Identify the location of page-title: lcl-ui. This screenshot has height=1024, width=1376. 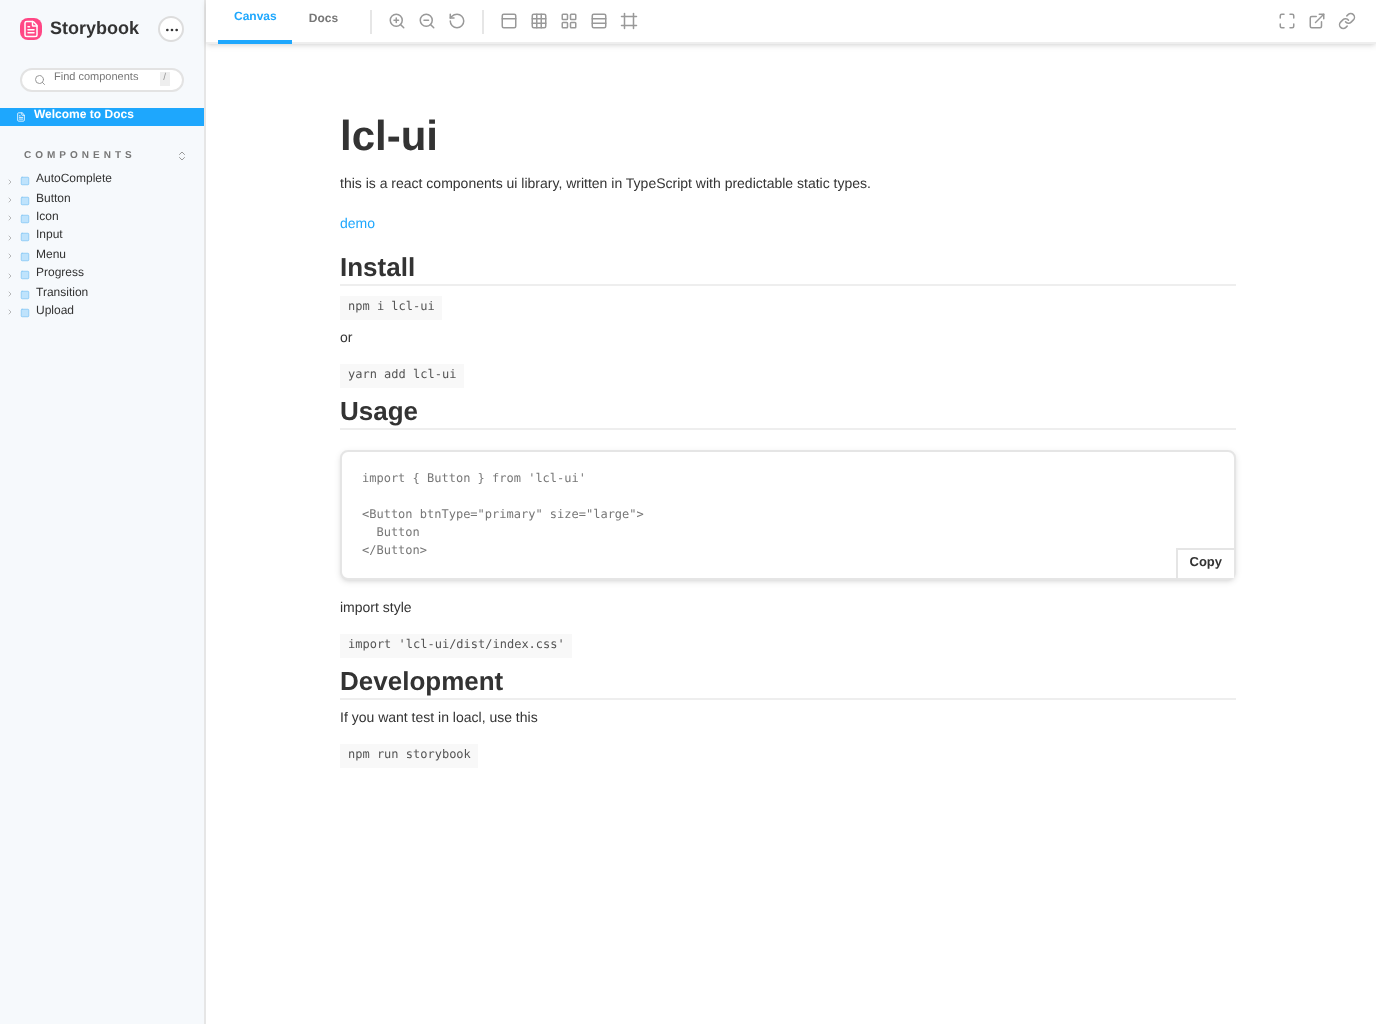
(389, 138).